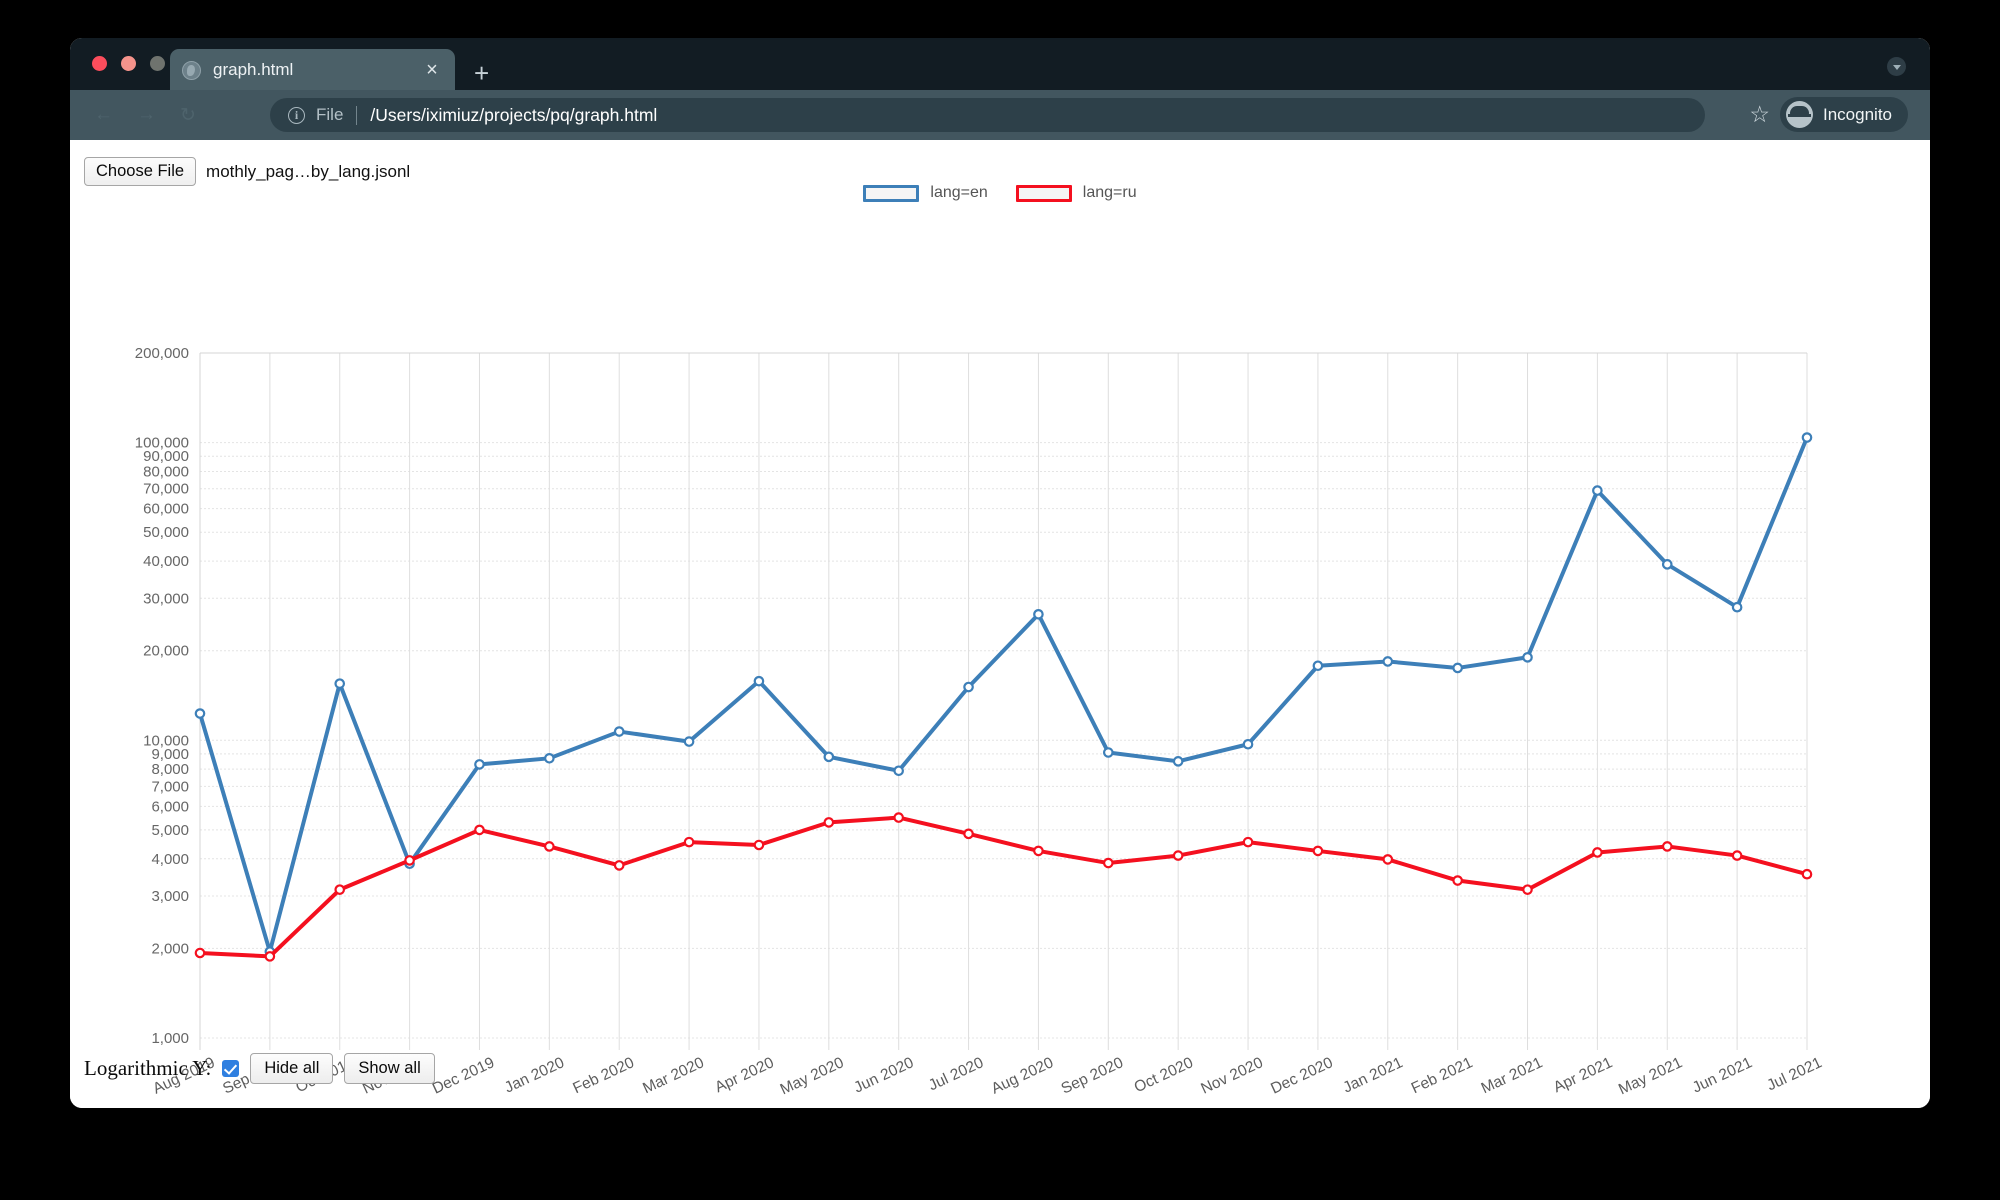 This screenshot has width=2000, height=1200. Describe the element at coordinates (925, 193) in the screenshot. I see `legend-item-lang-en: lang=en` at that location.